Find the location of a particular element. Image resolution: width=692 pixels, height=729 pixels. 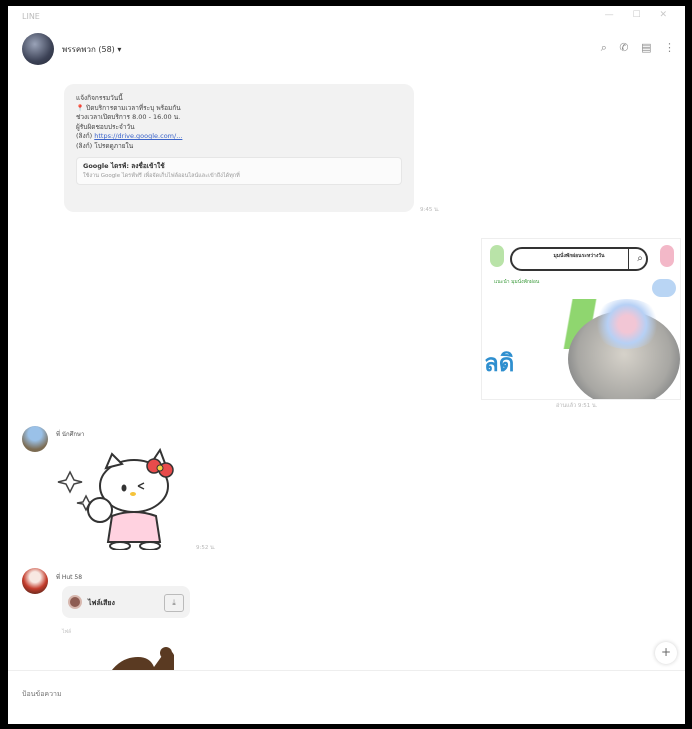

message-composer is located at coordinates (346, 697).